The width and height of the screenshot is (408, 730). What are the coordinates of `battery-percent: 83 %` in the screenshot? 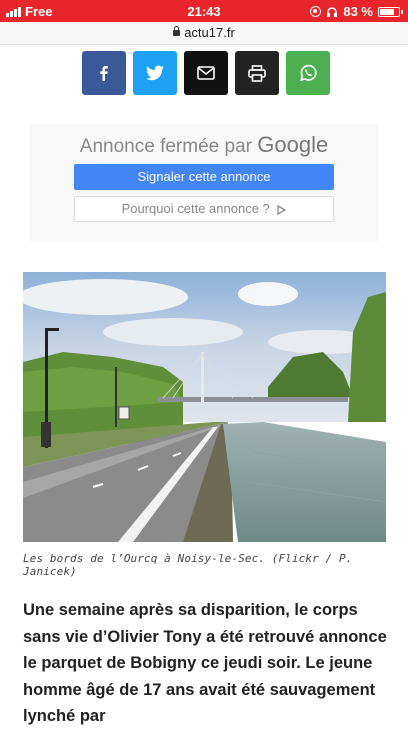 It's located at (358, 11).